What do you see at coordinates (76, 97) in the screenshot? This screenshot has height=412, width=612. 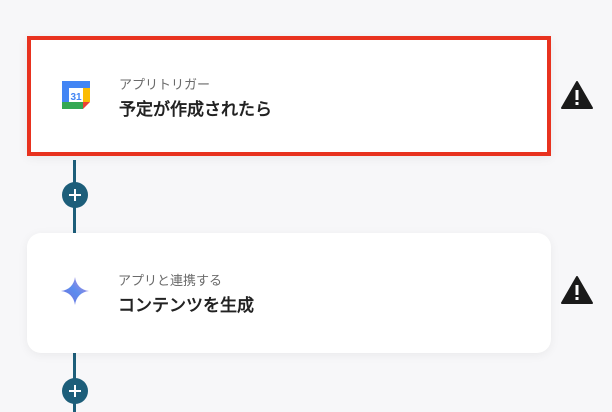 I see `calendar-day-number: 31` at bounding box center [76, 97].